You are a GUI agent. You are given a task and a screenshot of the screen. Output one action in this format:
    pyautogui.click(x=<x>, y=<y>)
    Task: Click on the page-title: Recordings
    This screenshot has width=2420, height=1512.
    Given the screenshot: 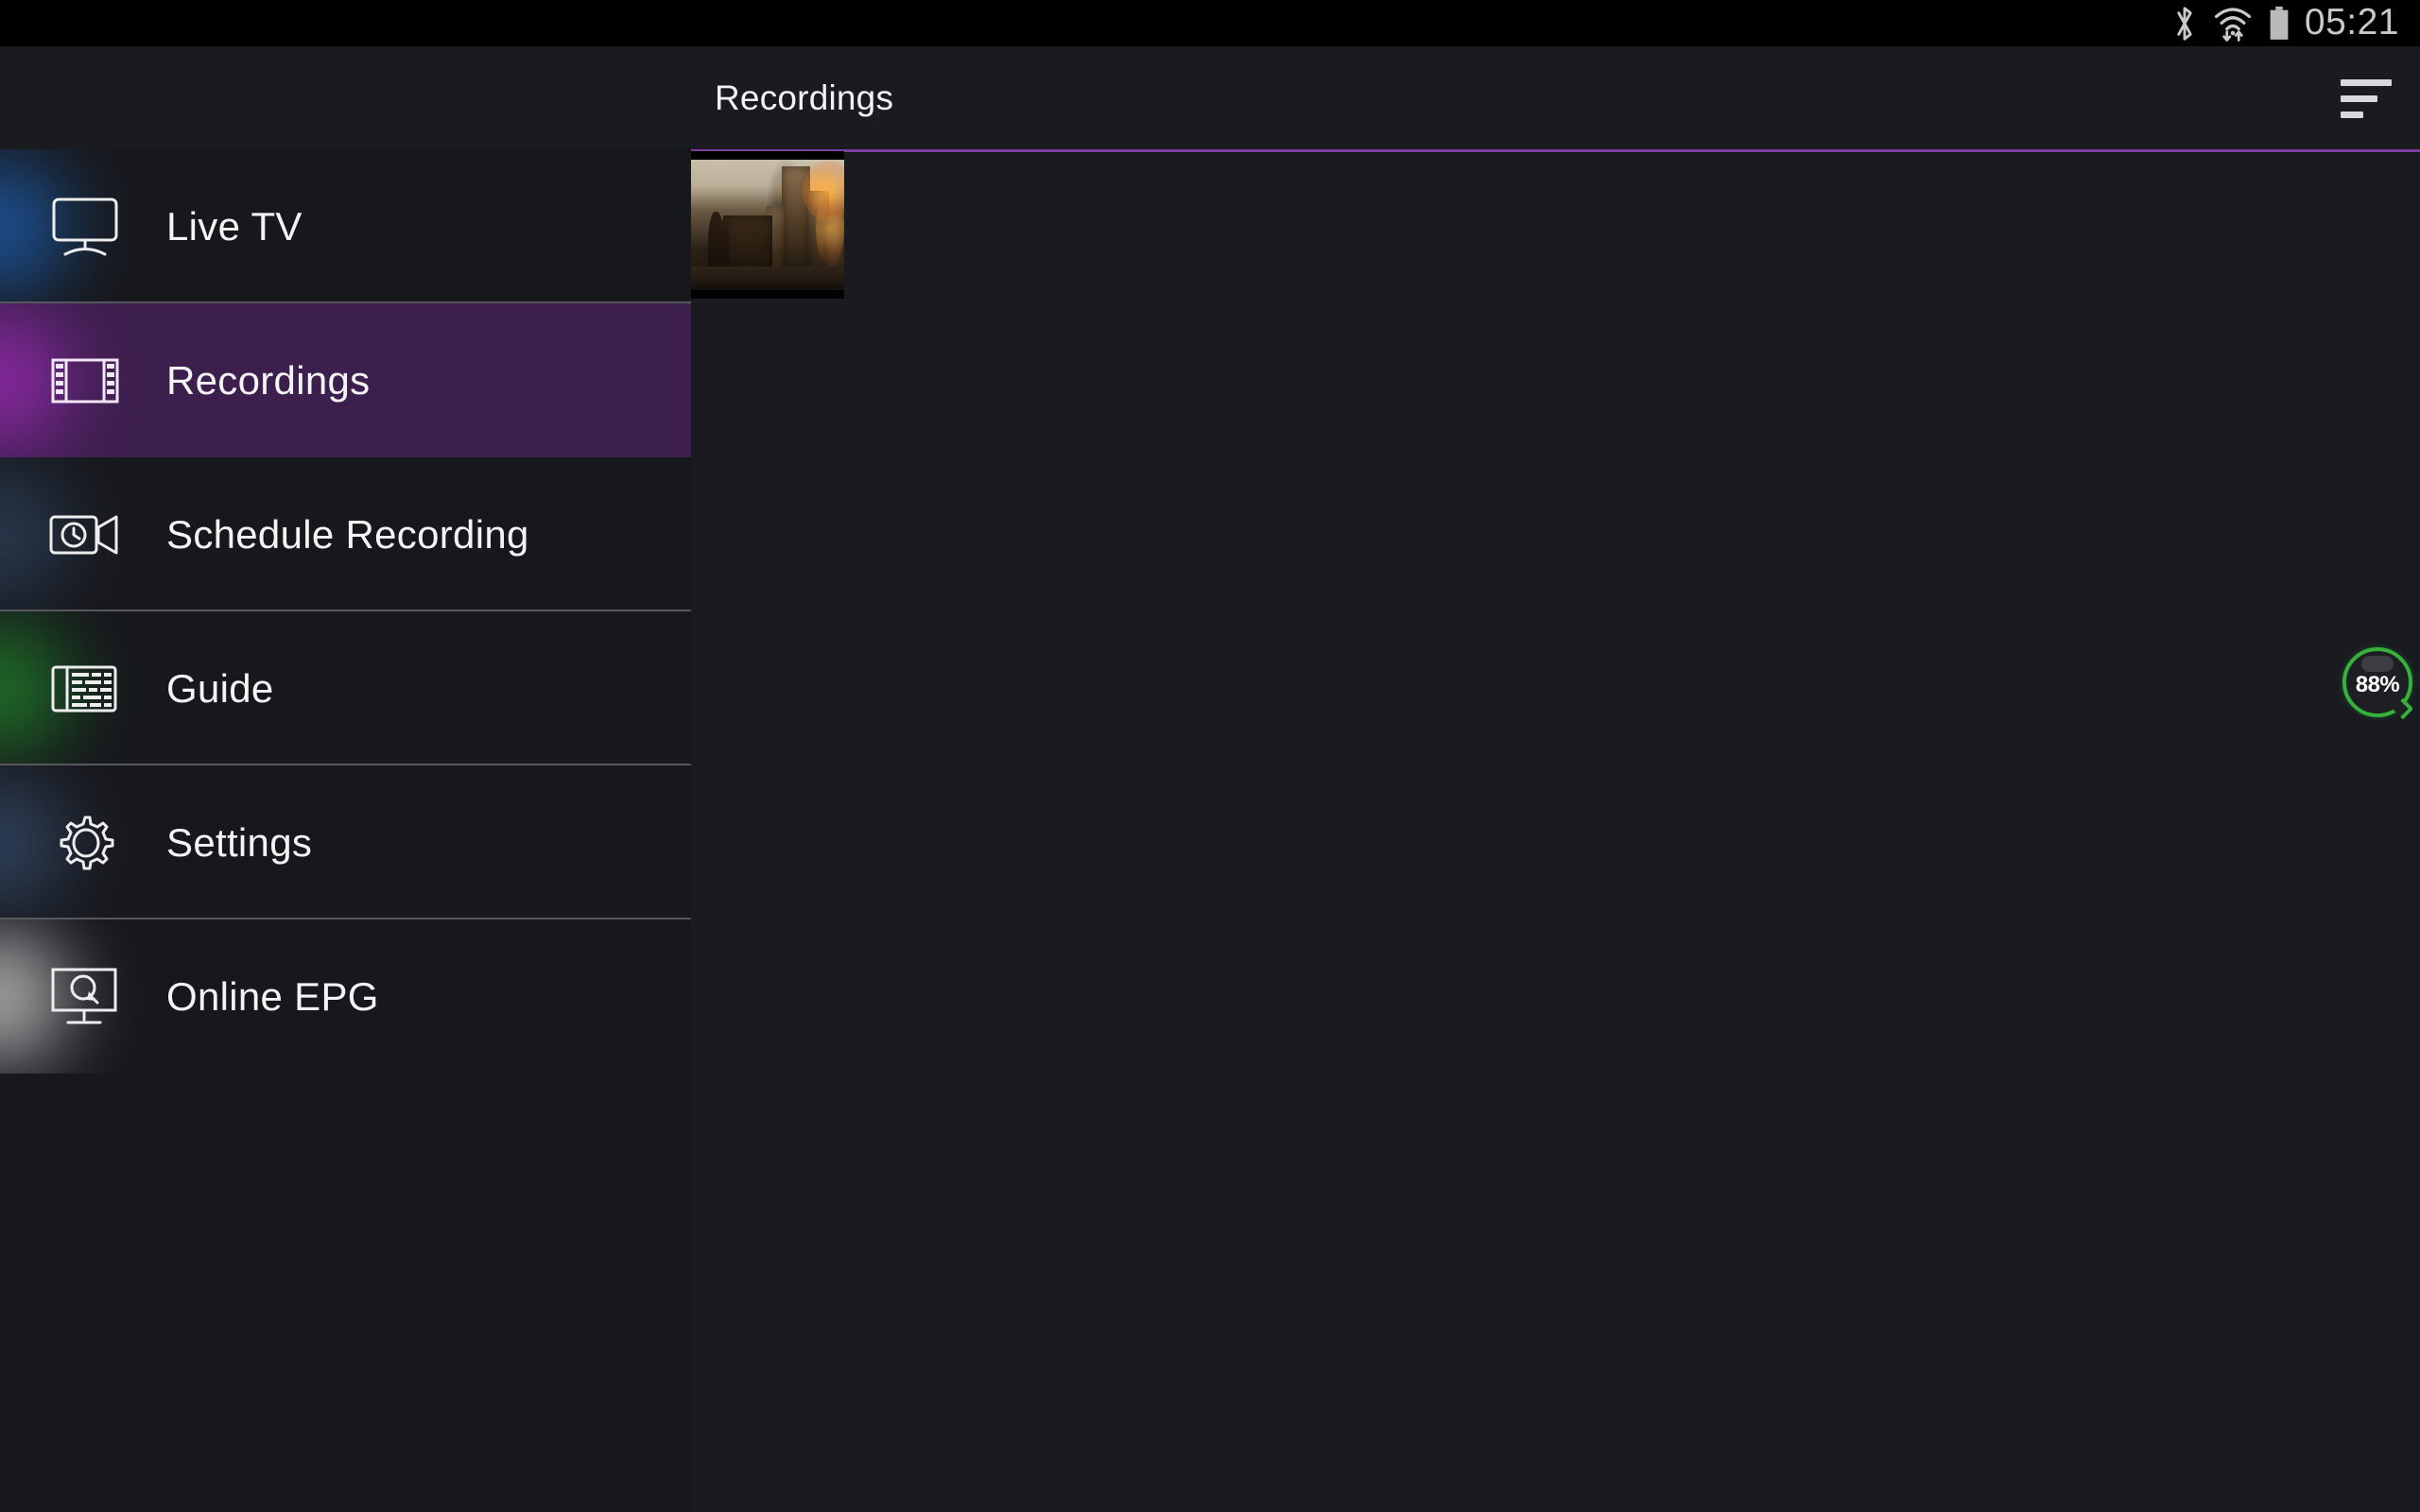 What is the action you would take?
    pyautogui.click(x=804, y=97)
    